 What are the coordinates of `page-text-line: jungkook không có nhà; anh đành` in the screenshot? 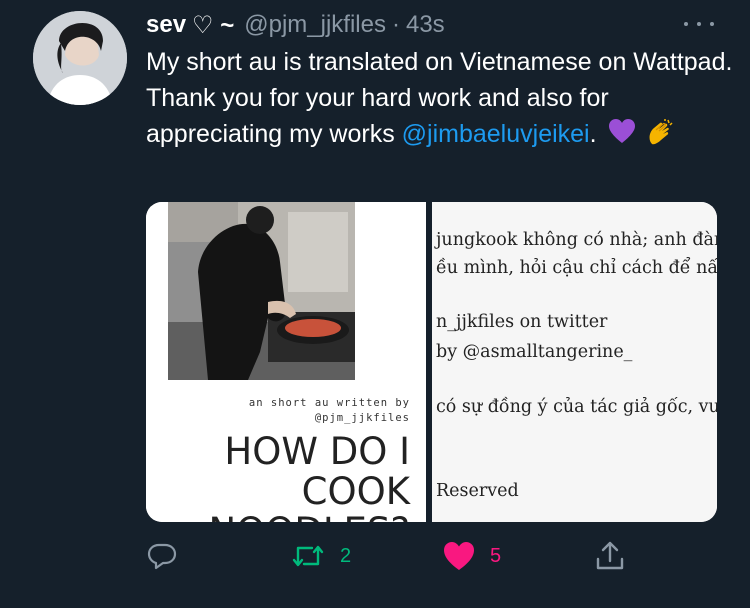 It's located at (576, 240).